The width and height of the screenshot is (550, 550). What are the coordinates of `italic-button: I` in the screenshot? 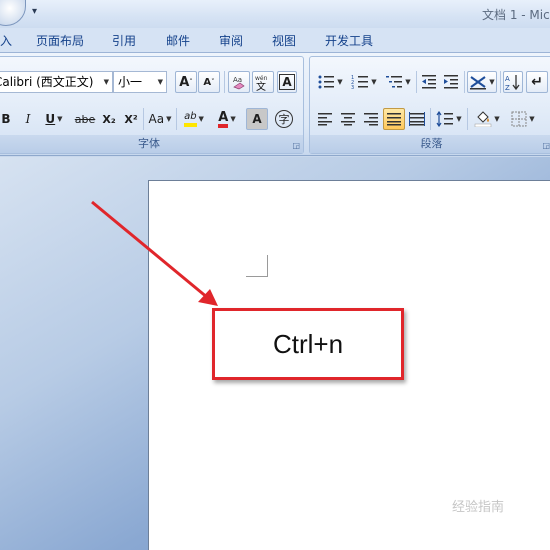 It's located at (28, 119).